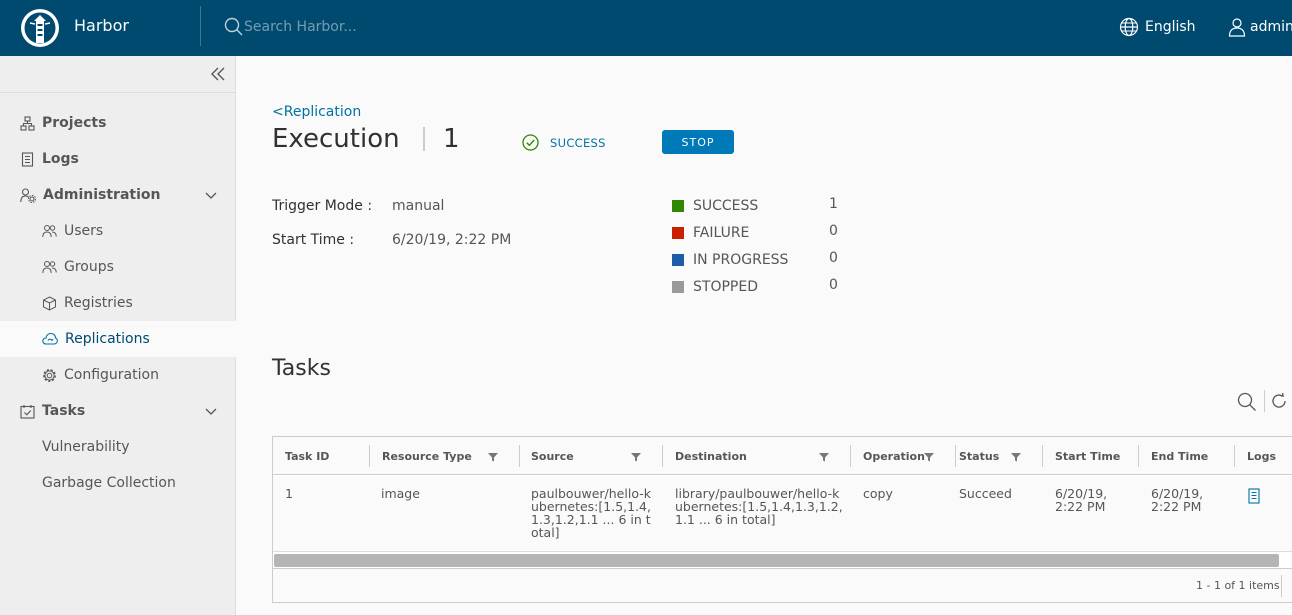  What do you see at coordinates (678, 287) in the screenshot?
I see `legend-stopped-swatch` at bounding box center [678, 287].